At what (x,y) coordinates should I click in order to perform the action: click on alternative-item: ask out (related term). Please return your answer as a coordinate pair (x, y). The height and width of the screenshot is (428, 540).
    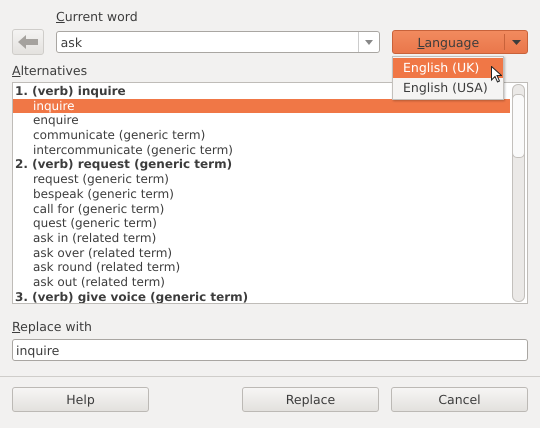
    Looking at the image, I should click on (261, 282).